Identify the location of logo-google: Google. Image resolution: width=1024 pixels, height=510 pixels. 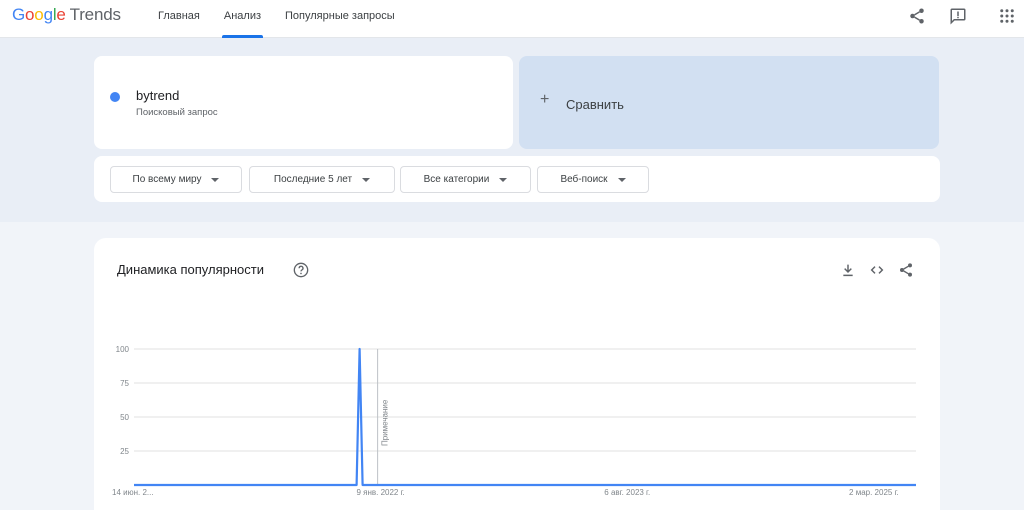
(39, 14).